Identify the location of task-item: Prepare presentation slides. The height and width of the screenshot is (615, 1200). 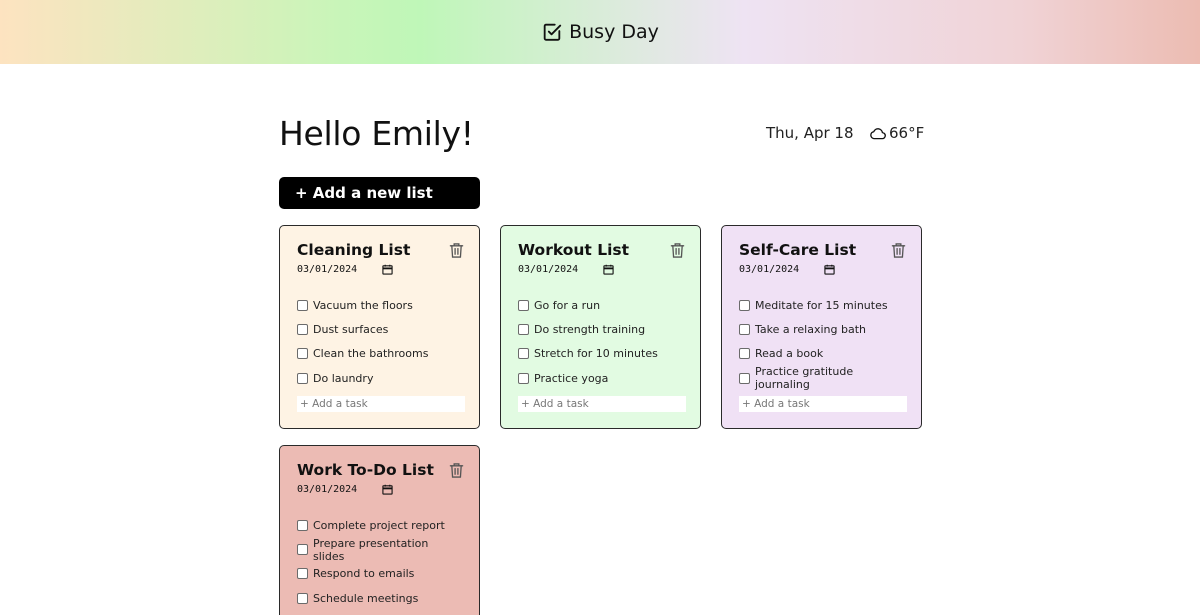
(380, 549).